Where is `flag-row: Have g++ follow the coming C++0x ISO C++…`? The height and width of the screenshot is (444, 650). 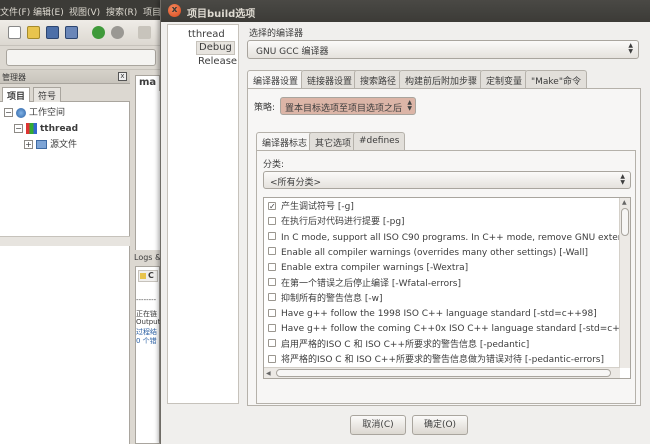 flag-row: Have g++ follow the coming C++0x ISO C++… is located at coordinates (444, 329).